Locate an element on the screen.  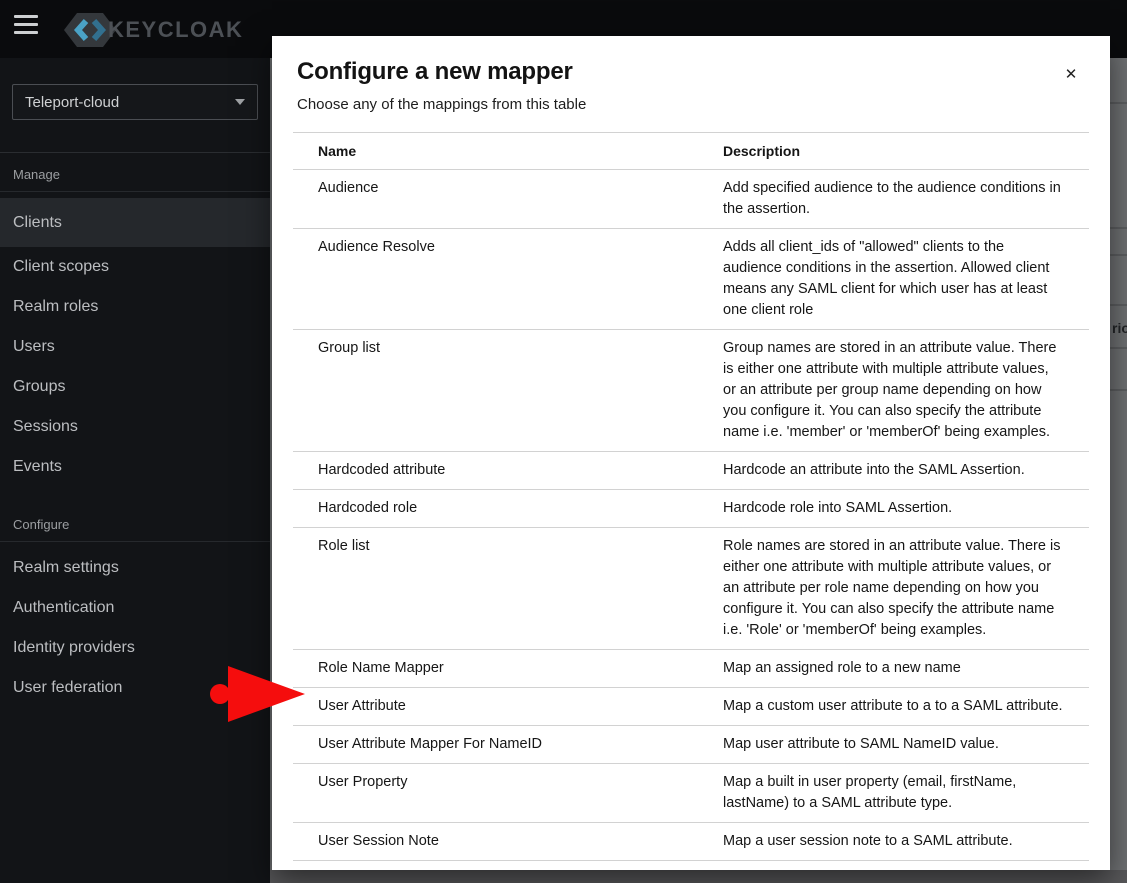
nav-section-manage: Manage is located at coordinates (135, 179).